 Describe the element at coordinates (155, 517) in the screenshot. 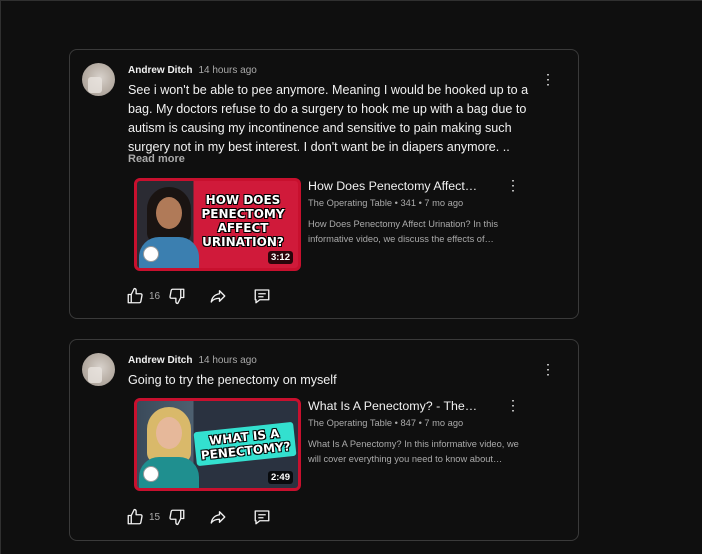

I see `like-count: 15` at that location.